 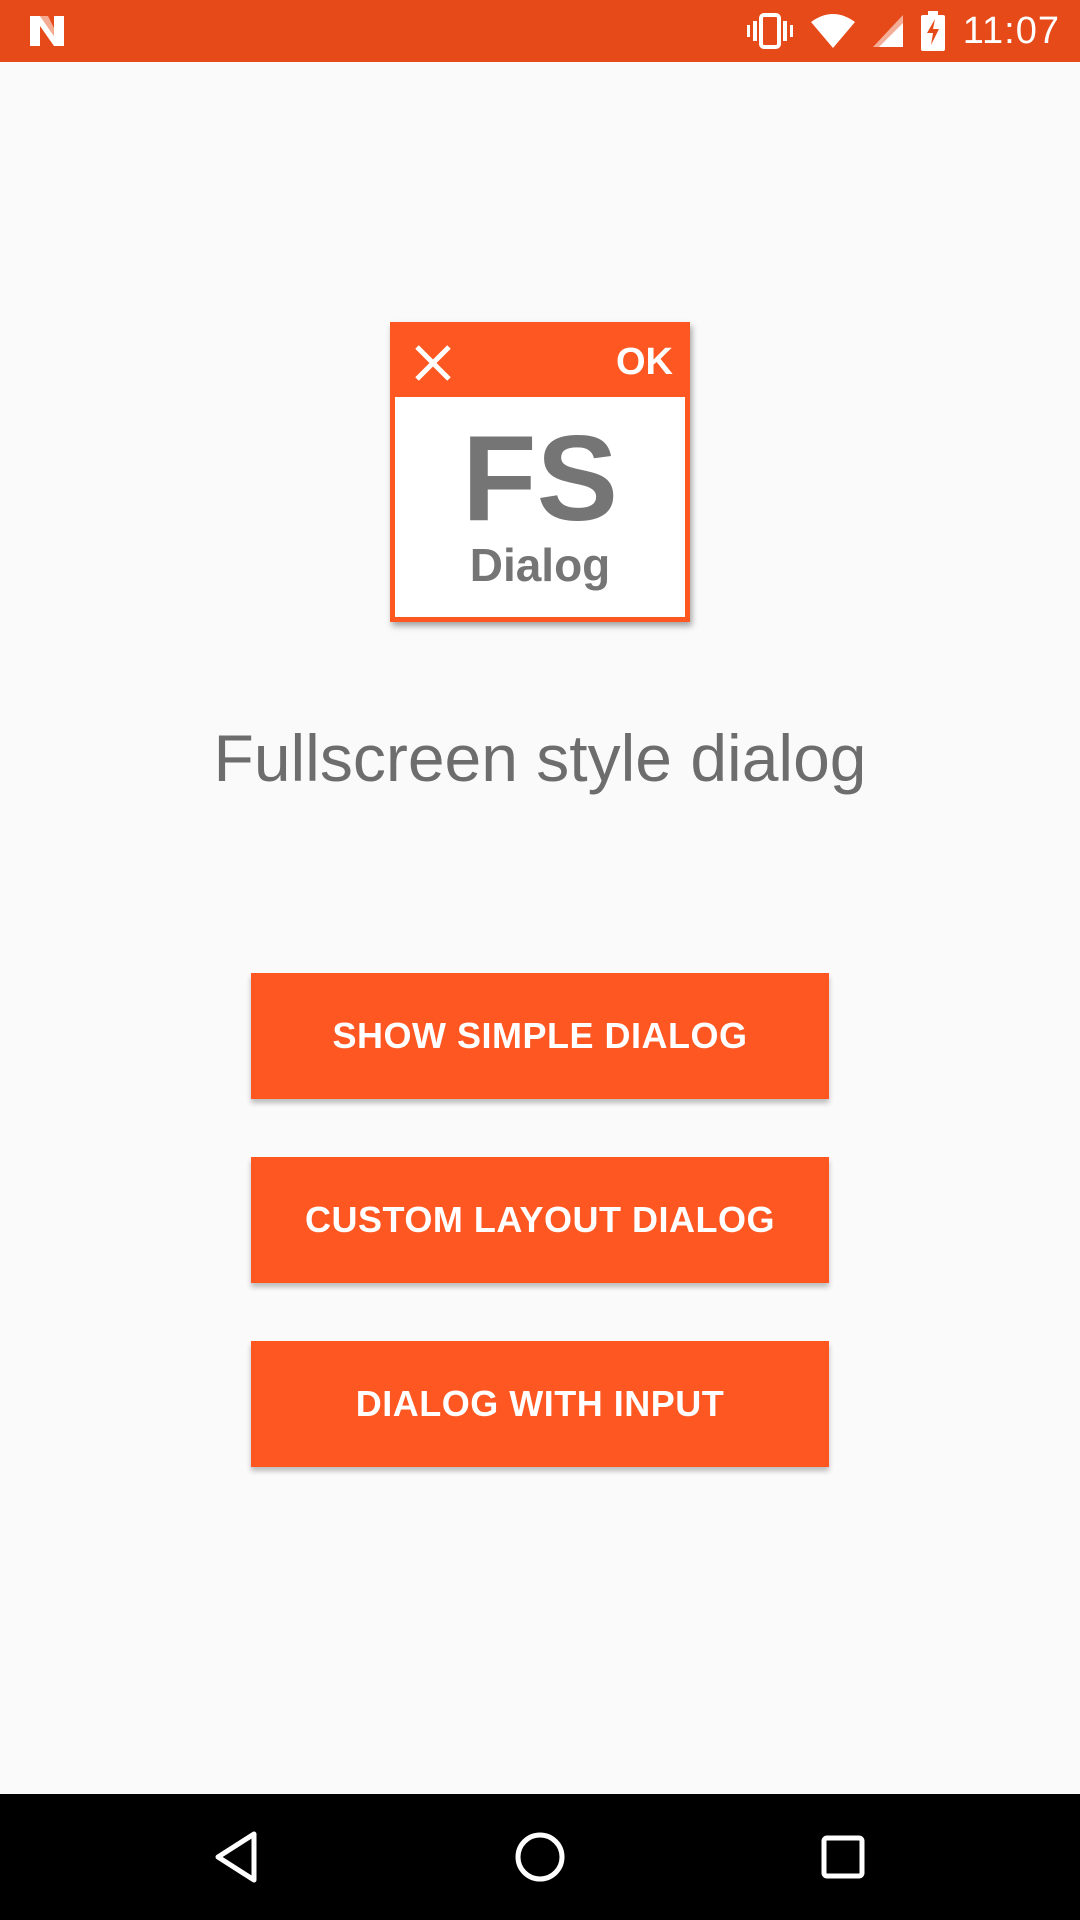 I want to click on logo-ok-label: OK, so click(x=644, y=362).